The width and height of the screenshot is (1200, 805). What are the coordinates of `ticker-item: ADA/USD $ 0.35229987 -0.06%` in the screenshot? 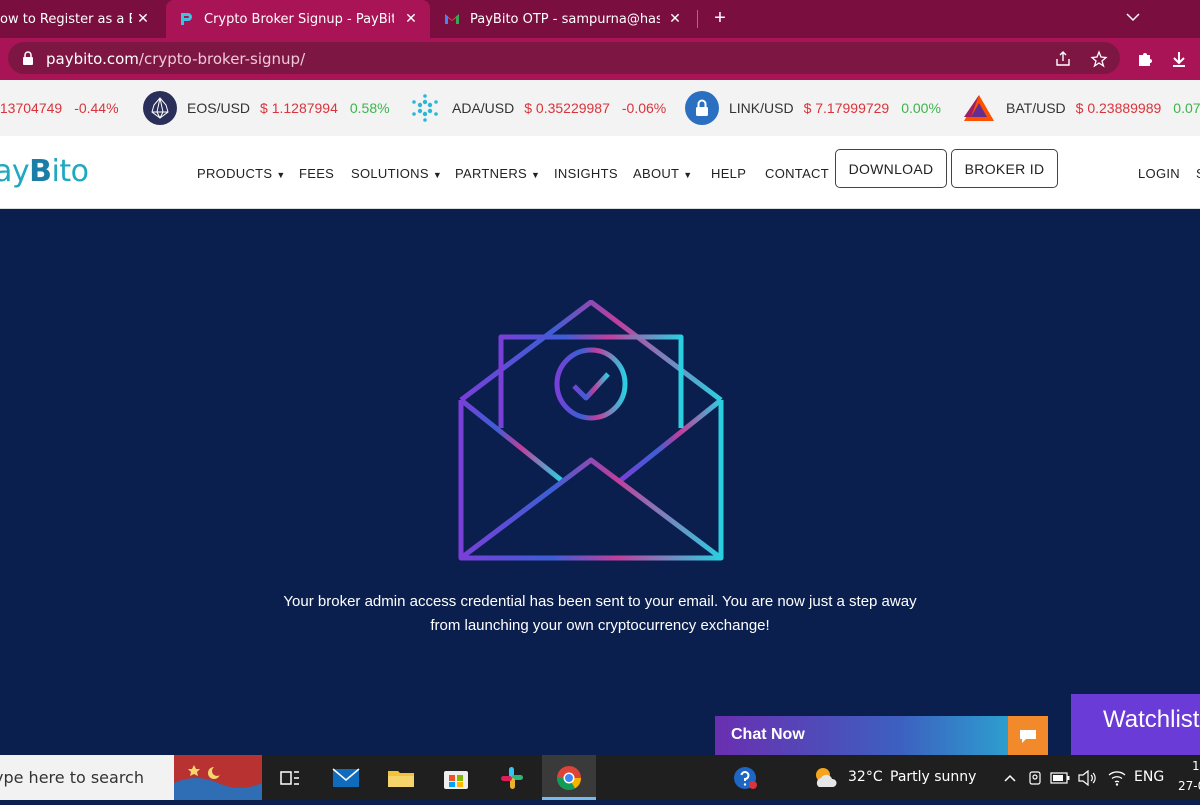 It's located at (543, 108).